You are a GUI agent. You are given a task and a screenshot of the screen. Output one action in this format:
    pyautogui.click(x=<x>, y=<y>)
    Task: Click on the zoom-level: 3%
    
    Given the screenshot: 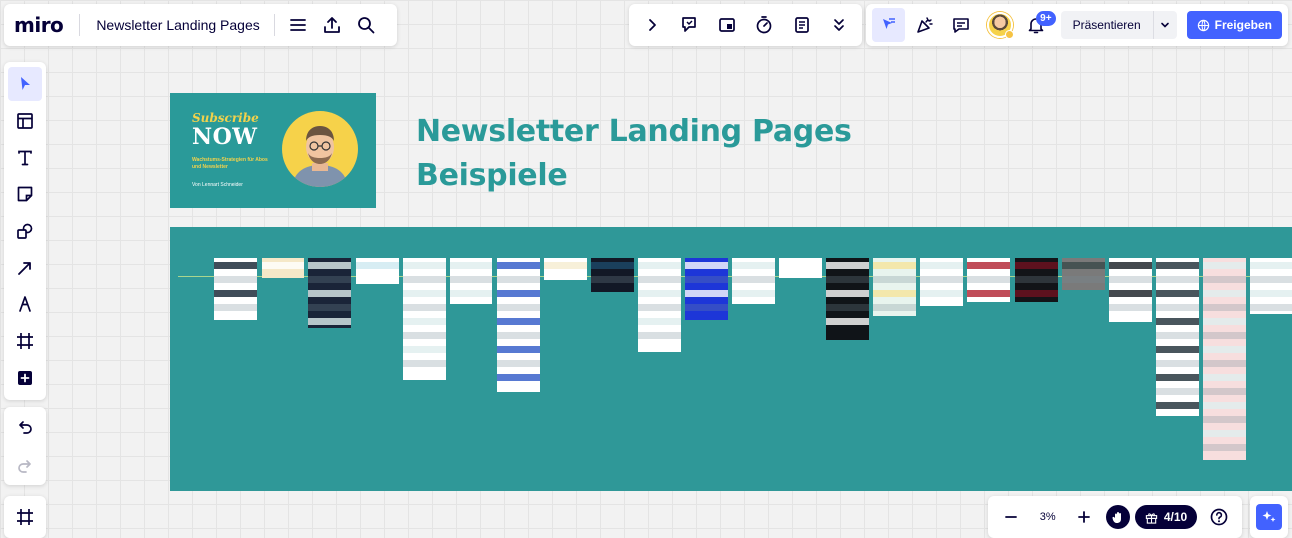 What is the action you would take?
    pyautogui.click(x=1048, y=517)
    